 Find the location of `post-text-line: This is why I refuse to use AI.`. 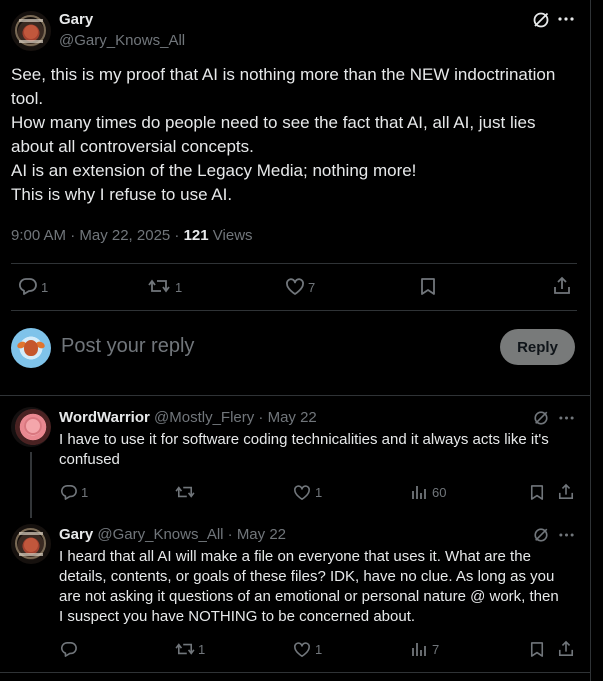

post-text-line: This is why I refuse to use AI. is located at coordinates (122, 194).